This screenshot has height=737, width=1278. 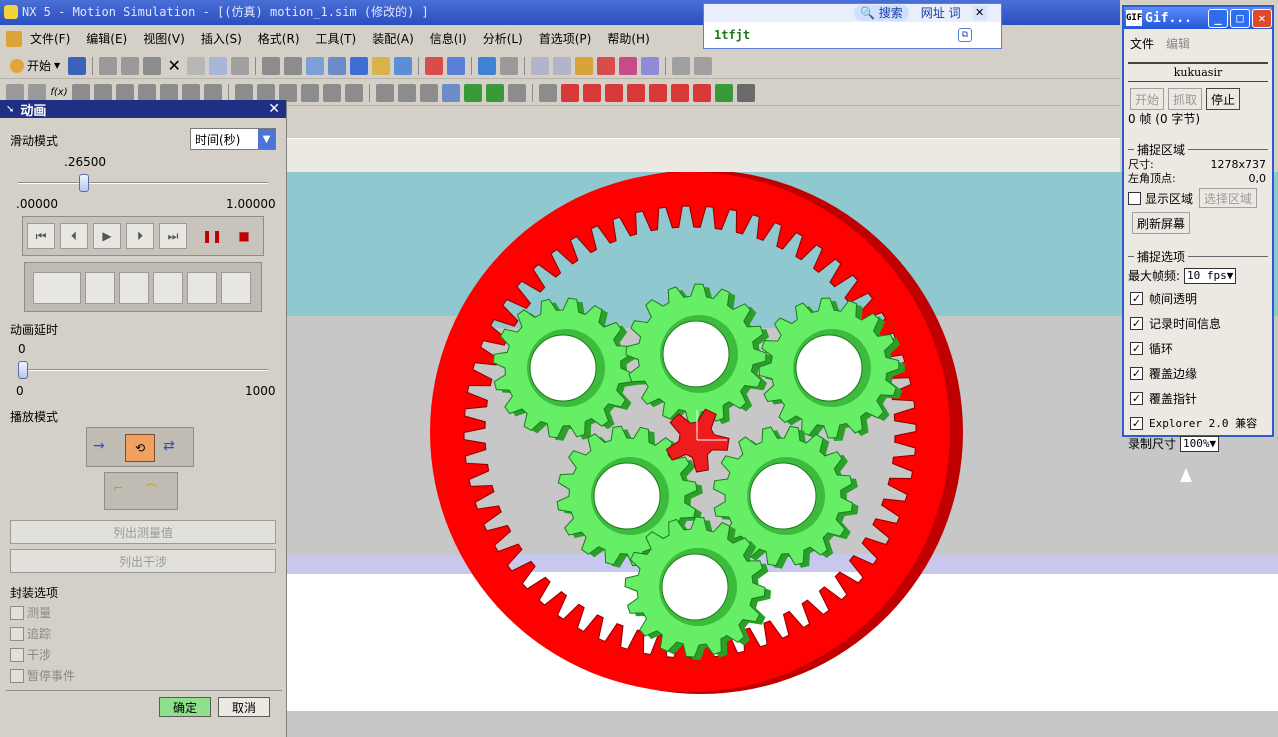 I want to click on pause-icon: ❚❚, so click(x=212, y=236).